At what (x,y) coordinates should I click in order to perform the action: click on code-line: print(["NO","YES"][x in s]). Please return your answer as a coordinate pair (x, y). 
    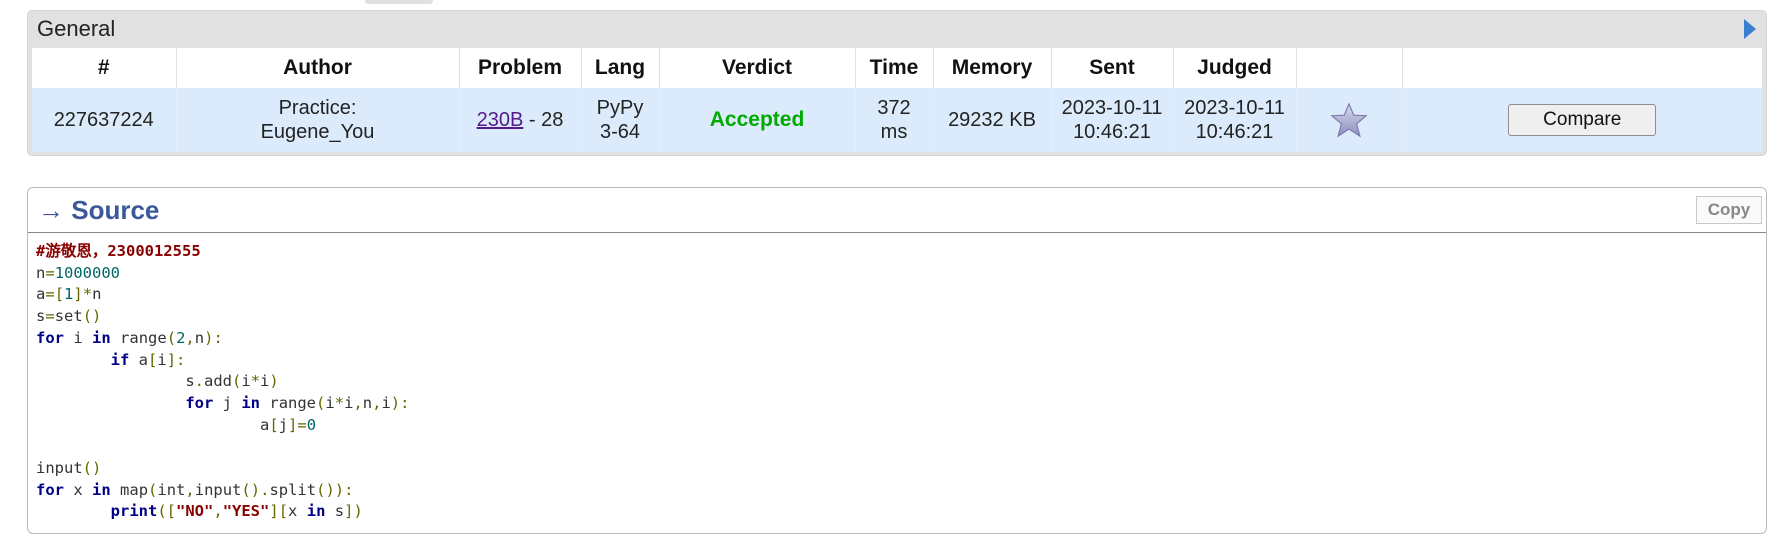
    Looking at the image, I should click on (236, 511).